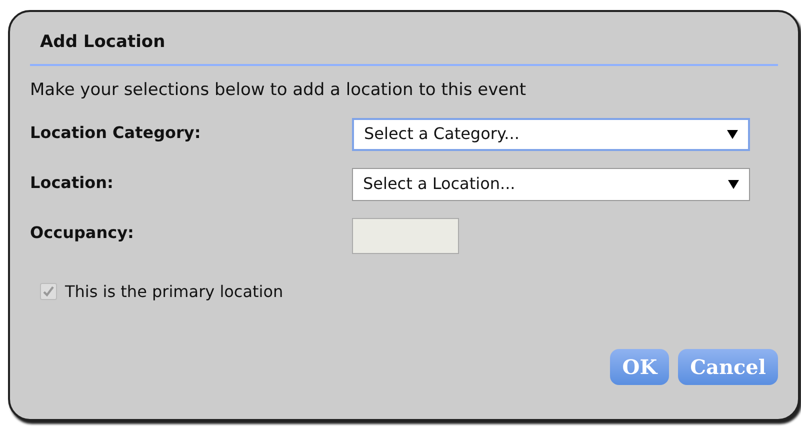  Describe the element at coordinates (174, 291) in the screenshot. I see `checkbox-label: This is the primary location` at that location.